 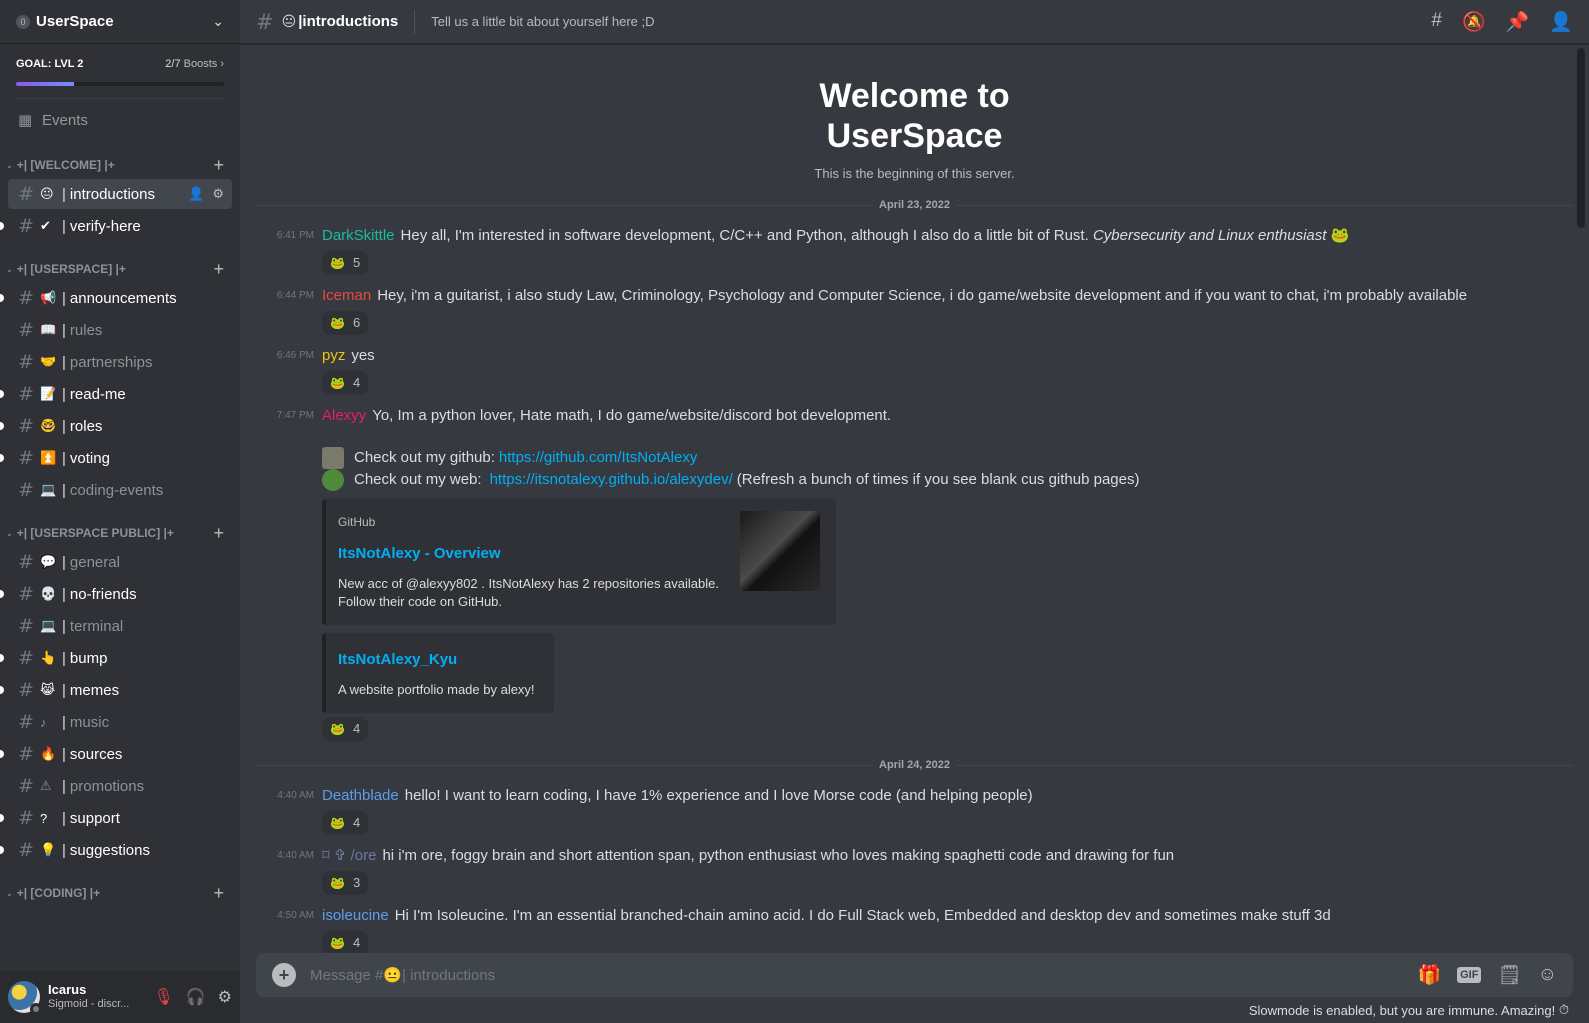 What do you see at coordinates (344, 415) in the screenshot?
I see `message-author: Alexyy` at bounding box center [344, 415].